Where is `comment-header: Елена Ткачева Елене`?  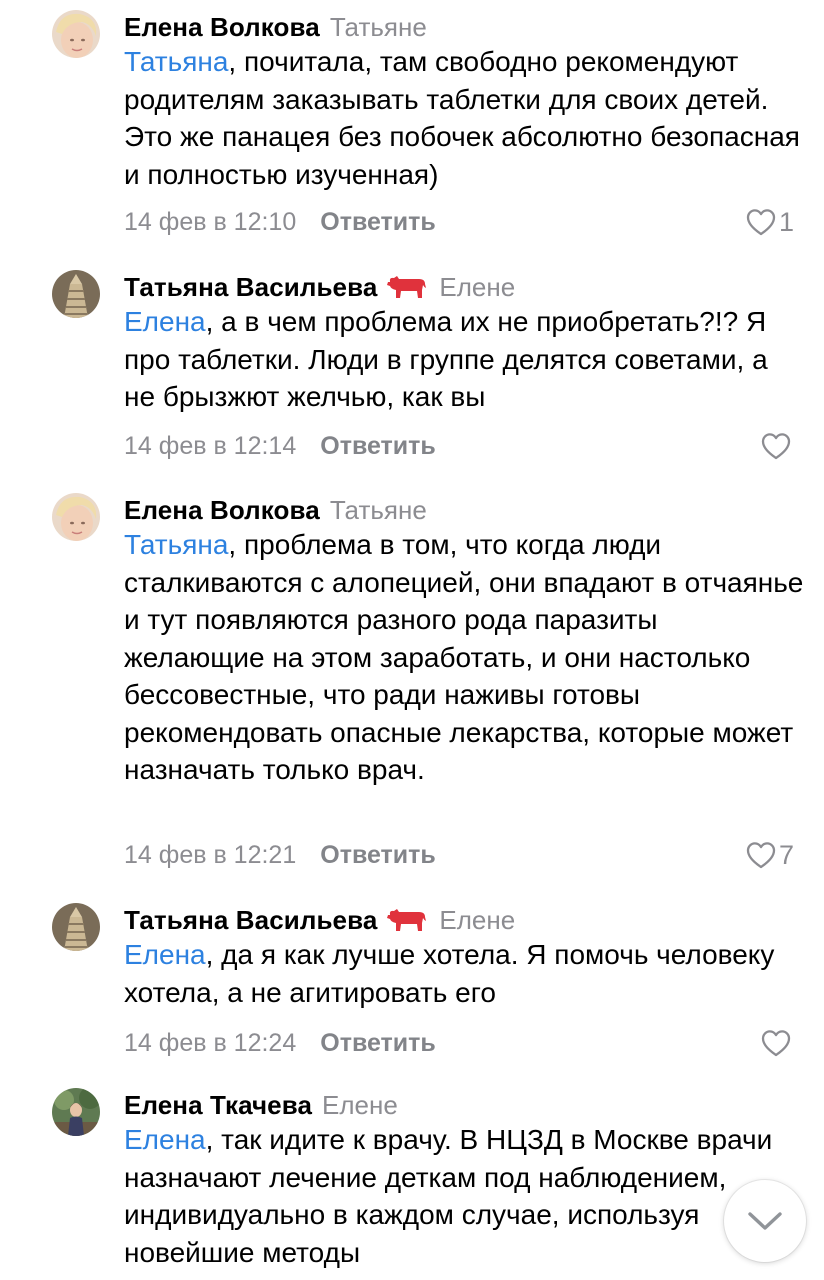
comment-header: Елена Ткачева Елене is located at coordinates (261, 1105).